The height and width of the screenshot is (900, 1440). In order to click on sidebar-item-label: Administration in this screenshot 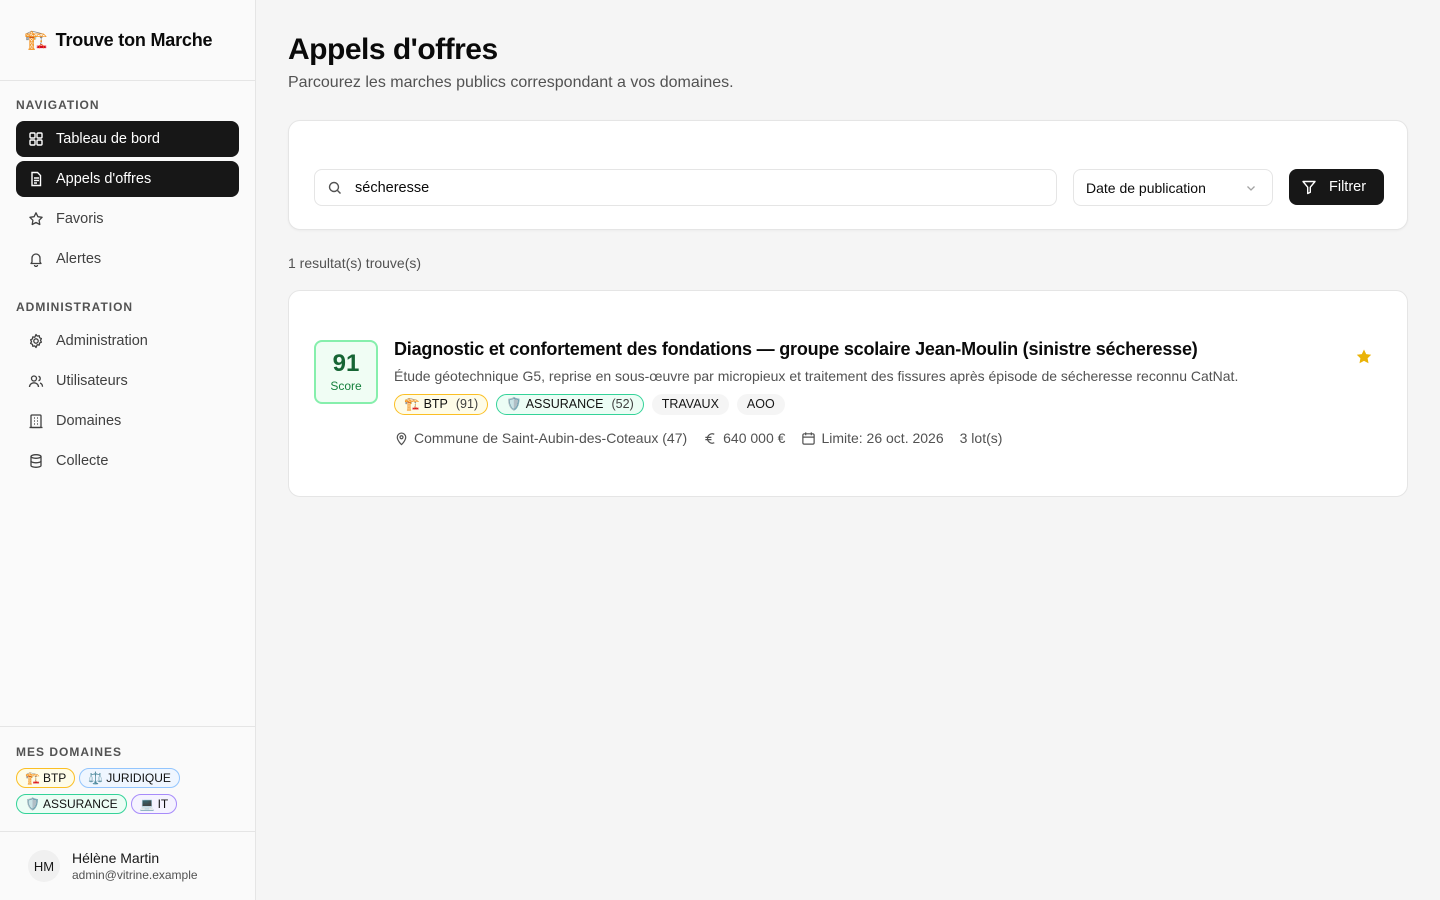, I will do `click(102, 341)`.